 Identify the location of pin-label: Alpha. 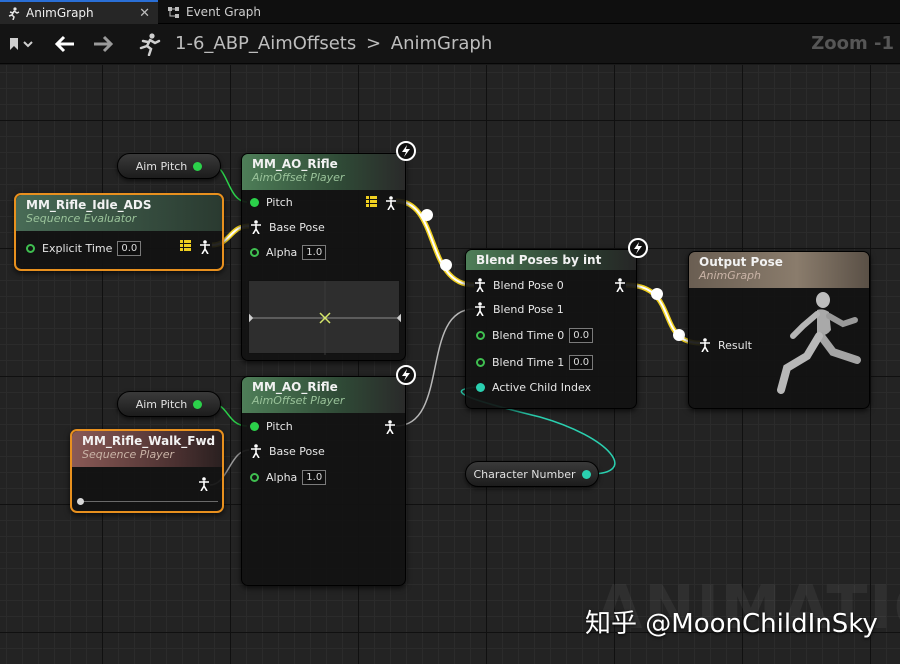
(282, 477).